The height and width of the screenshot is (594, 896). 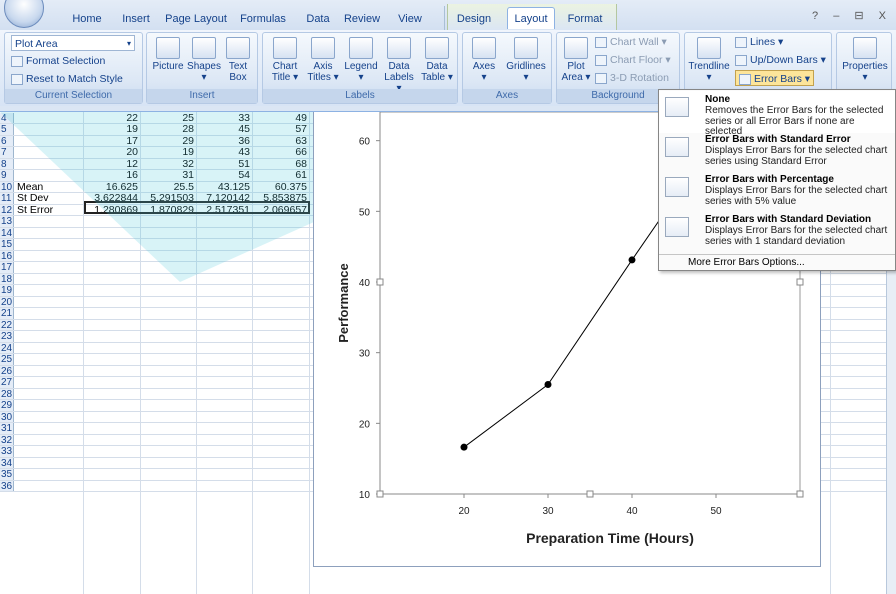 What do you see at coordinates (7, 474) in the screenshot?
I see `row-header: 35` at bounding box center [7, 474].